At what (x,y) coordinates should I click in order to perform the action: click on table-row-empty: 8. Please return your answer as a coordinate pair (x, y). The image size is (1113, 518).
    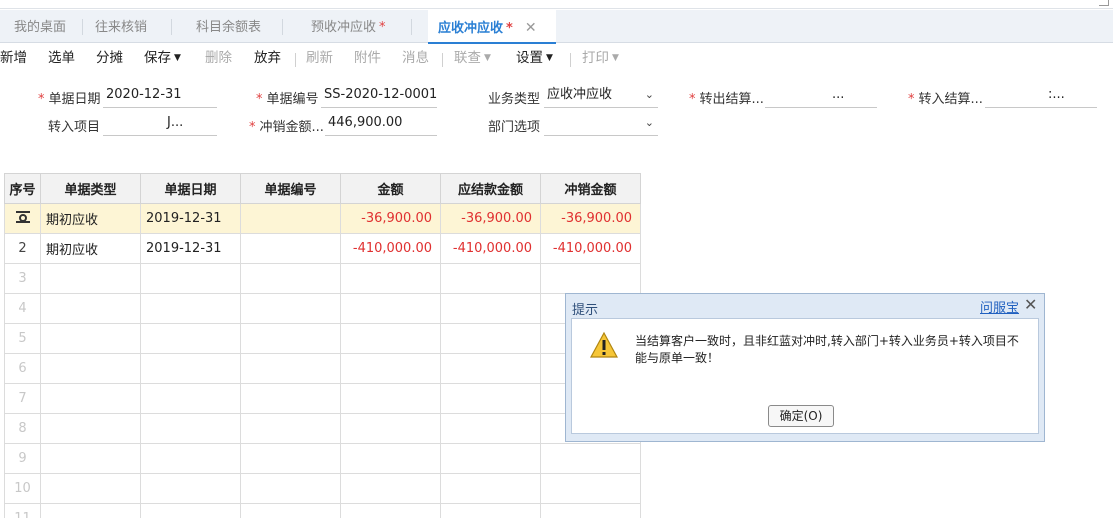
    Looking at the image, I should click on (322, 428).